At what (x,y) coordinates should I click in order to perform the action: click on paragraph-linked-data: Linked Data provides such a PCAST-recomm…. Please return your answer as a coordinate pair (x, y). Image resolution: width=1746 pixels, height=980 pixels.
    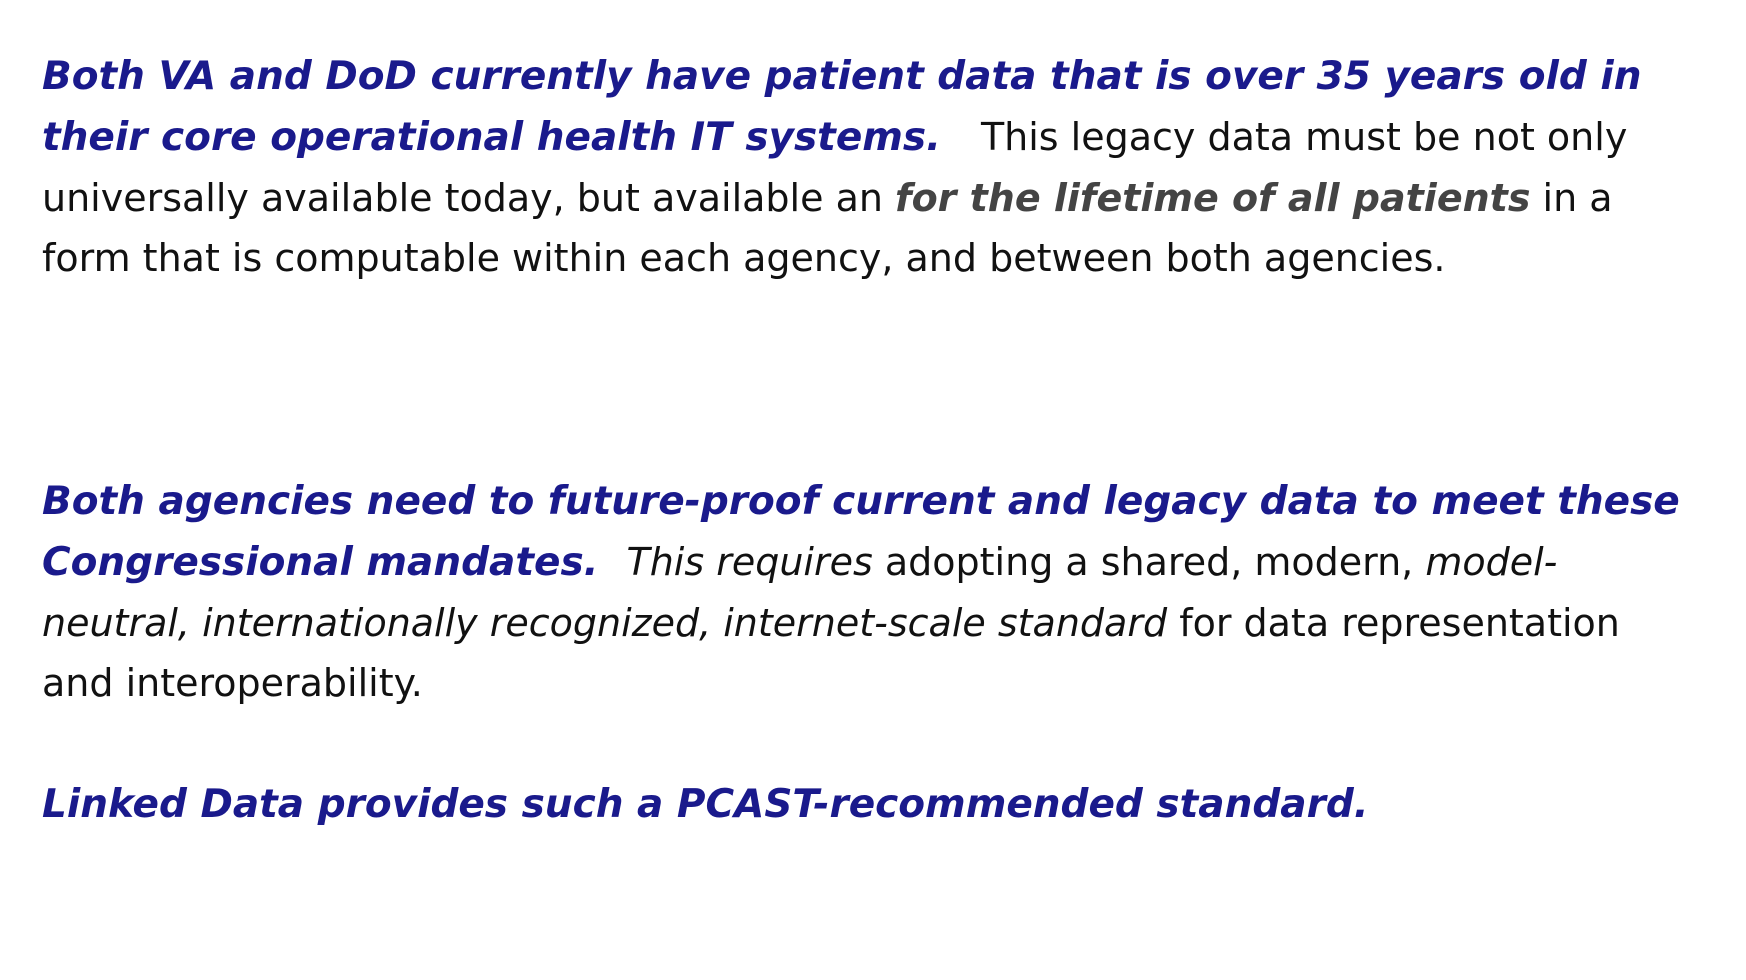
    Looking at the image, I should click on (862, 804).